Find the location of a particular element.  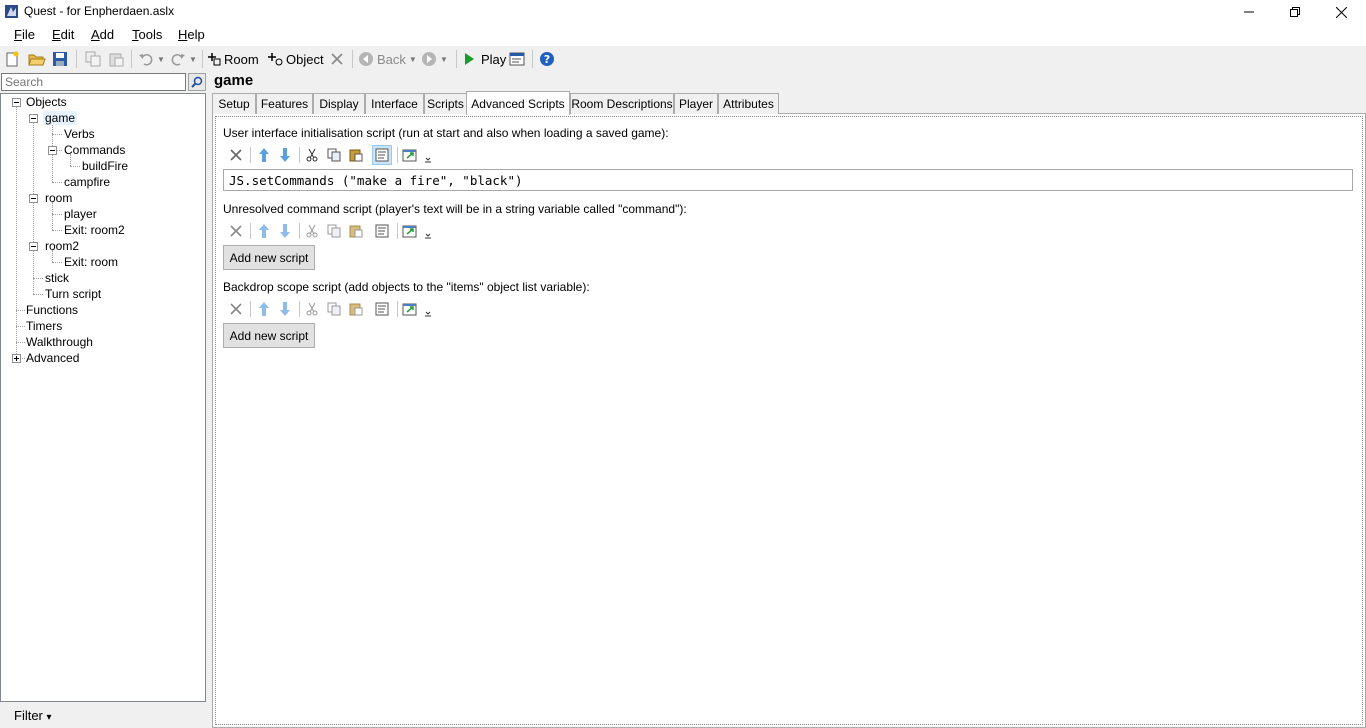

new-file-button is located at coordinates (12, 59).